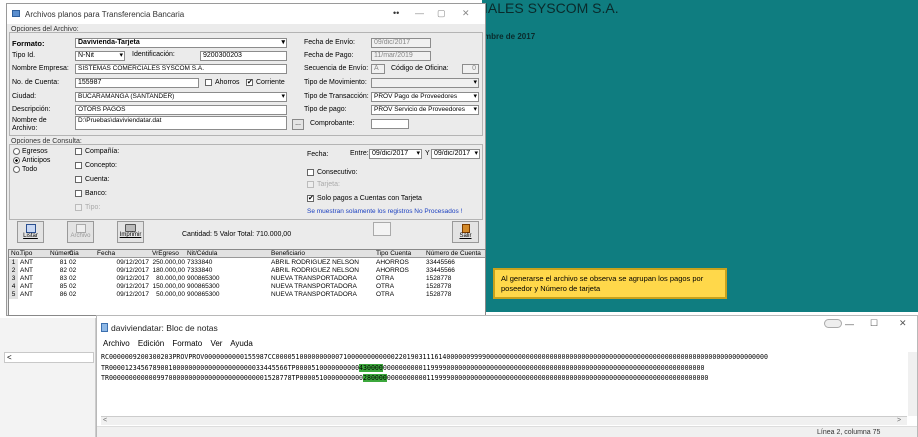 The height and width of the screenshot is (437, 918). What do you see at coordinates (833, 323) in the screenshot?
I see `notepad-extra-icon` at bounding box center [833, 323].